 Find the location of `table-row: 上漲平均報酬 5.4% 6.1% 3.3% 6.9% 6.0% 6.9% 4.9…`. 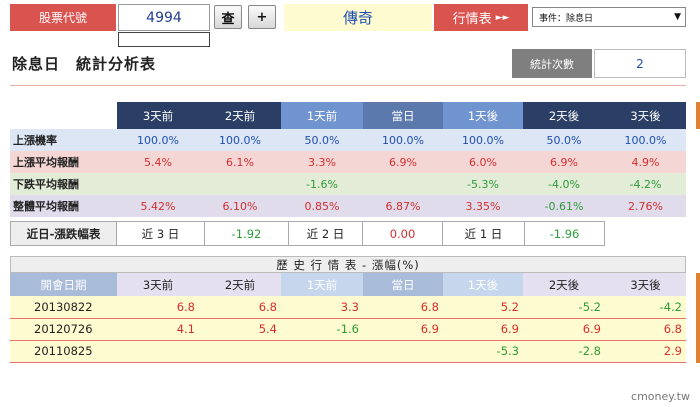

table-row: 上漲平均報酬 5.4% 6.1% 3.3% 6.9% 6.0% 6.9% 4.9… is located at coordinates (348, 162).